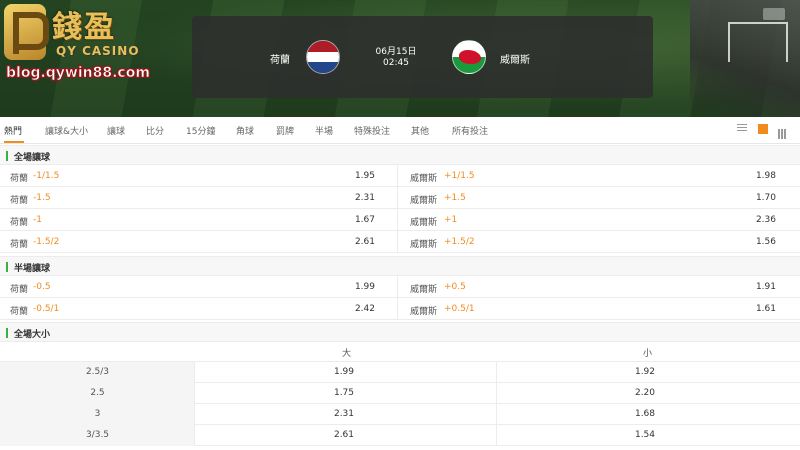 This screenshot has width=800, height=450. I want to click on tab-15-minutes: 15分鐘, so click(200, 130).